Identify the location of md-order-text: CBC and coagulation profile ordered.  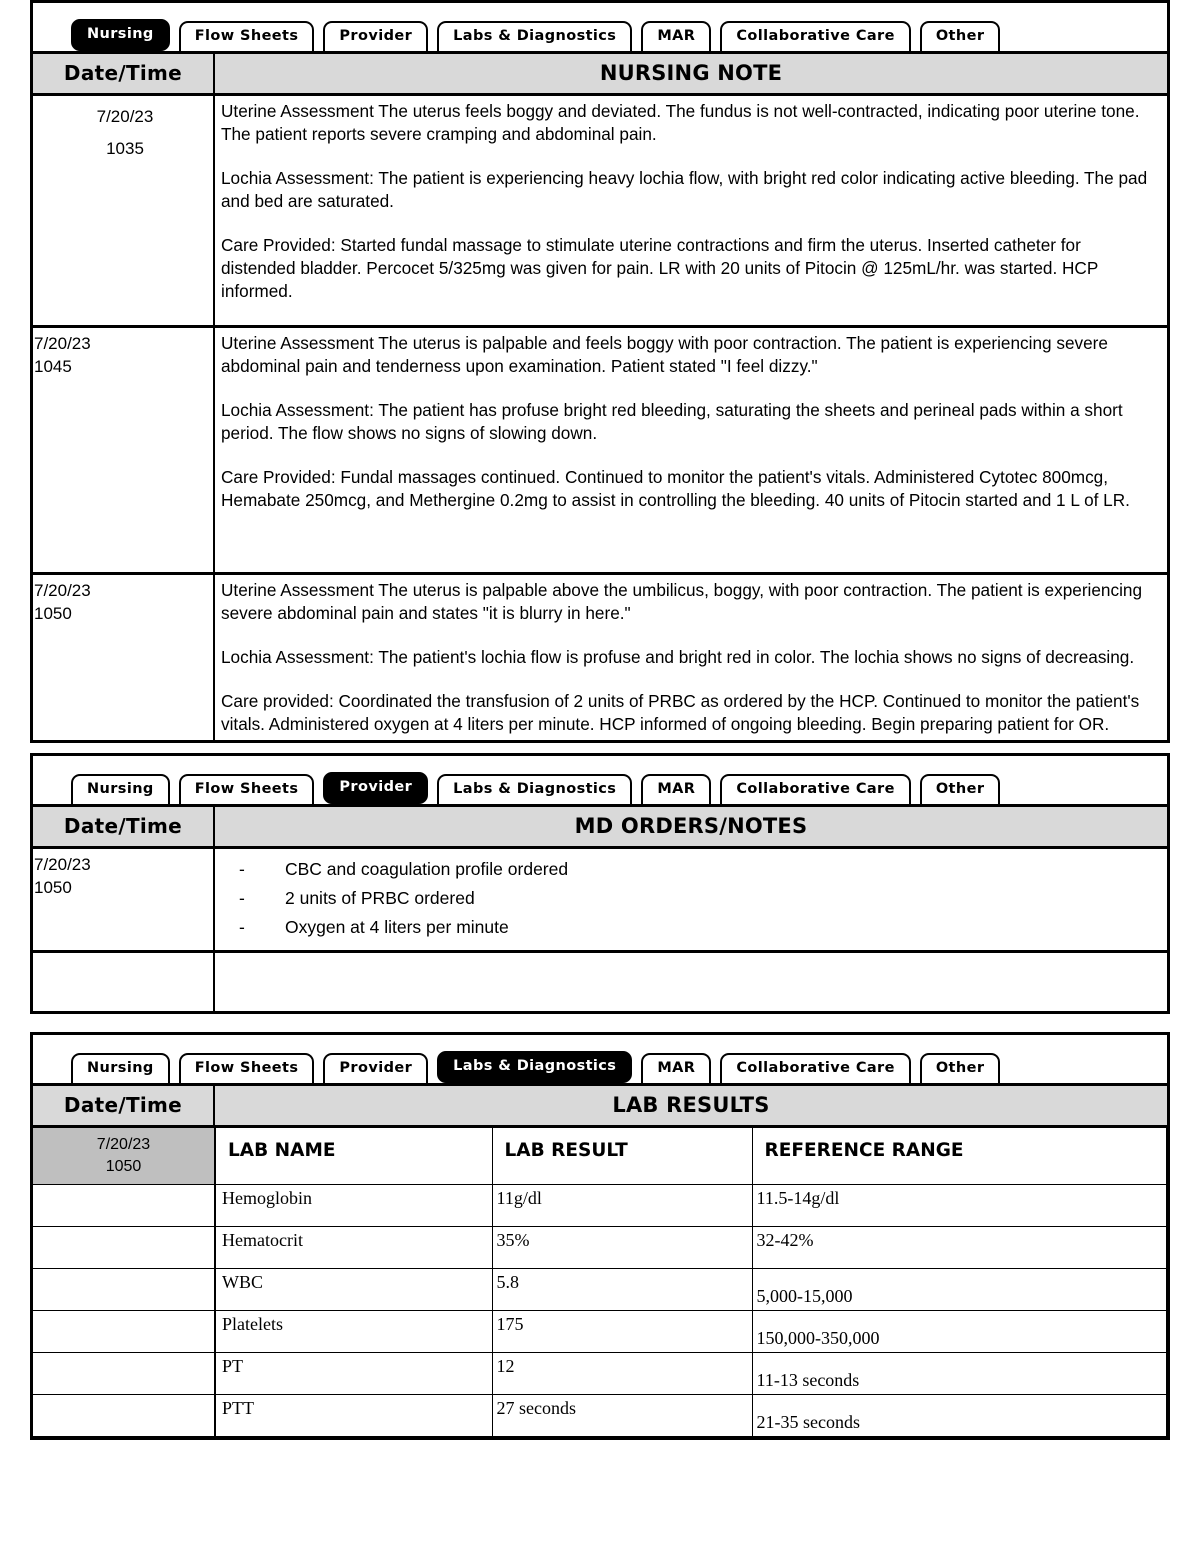
(427, 869).